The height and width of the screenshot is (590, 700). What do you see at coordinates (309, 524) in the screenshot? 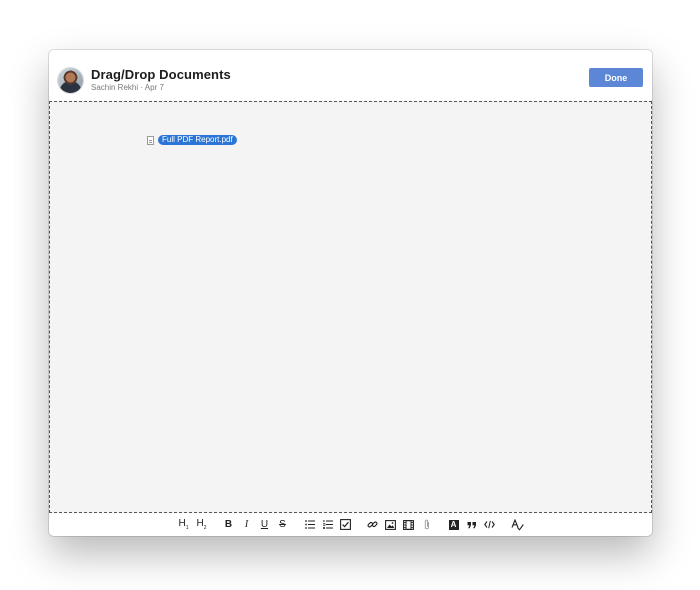
I see `bullet-list-icon` at bounding box center [309, 524].